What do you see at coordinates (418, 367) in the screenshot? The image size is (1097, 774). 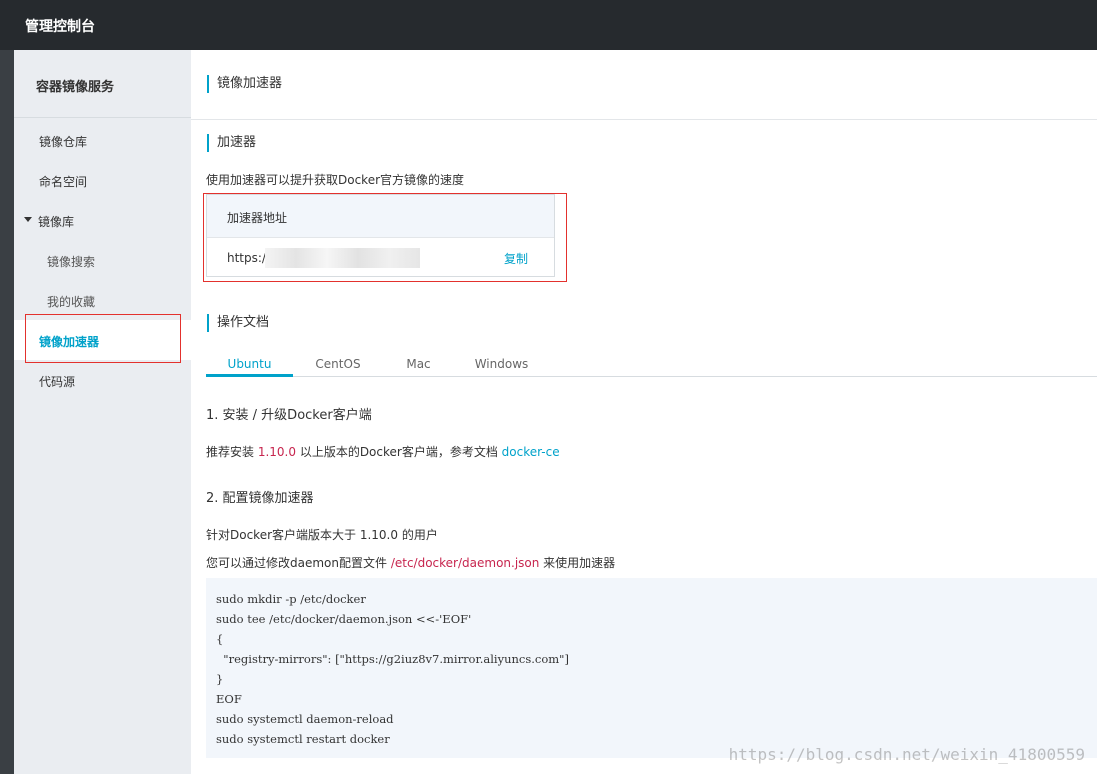 I see `tab-mac: Mac` at bounding box center [418, 367].